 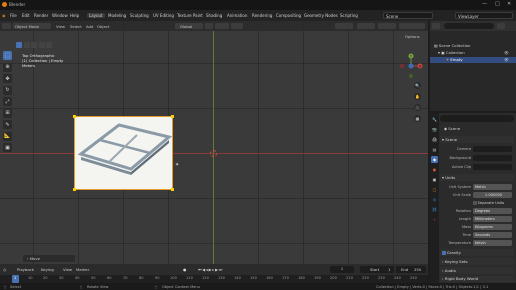 What do you see at coordinates (184, 269) in the screenshot?
I see `record-button: ●` at bounding box center [184, 269].